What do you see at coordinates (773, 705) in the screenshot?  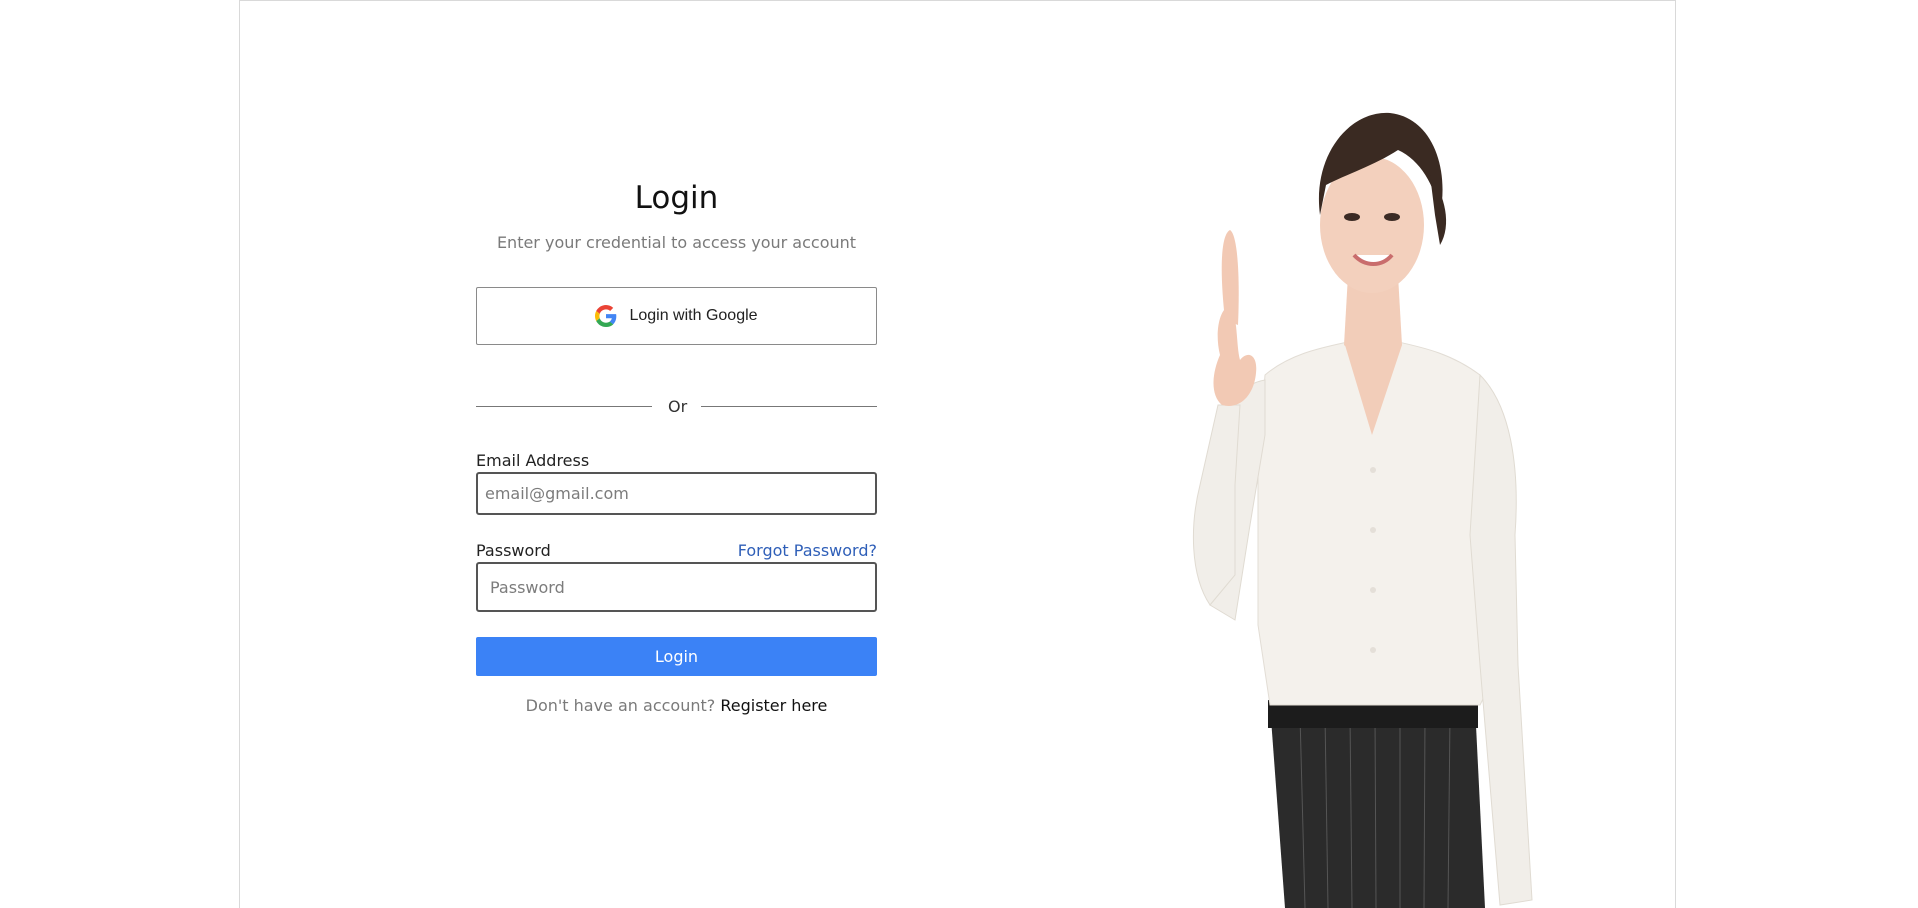 I see `register-link: Register here` at bounding box center [773, 705].